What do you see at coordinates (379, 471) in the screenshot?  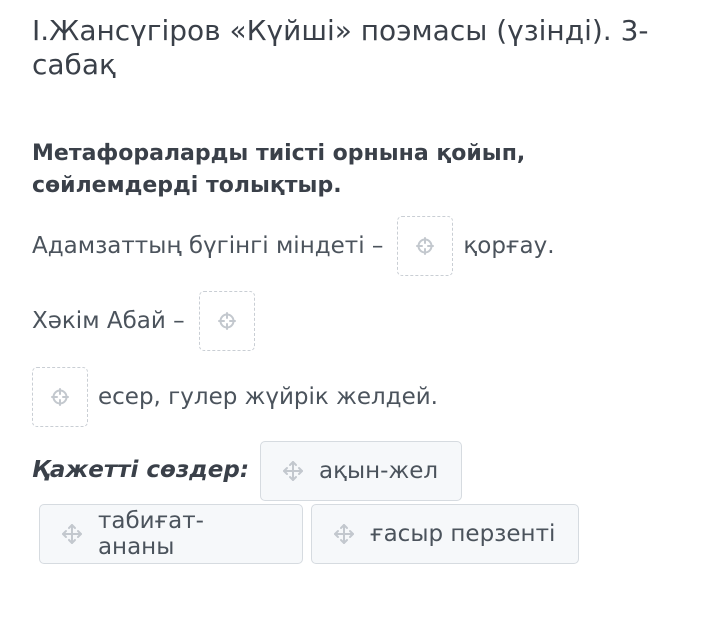 I see `word-chip-label: ақын-жел` at bounding box center [379, 471].